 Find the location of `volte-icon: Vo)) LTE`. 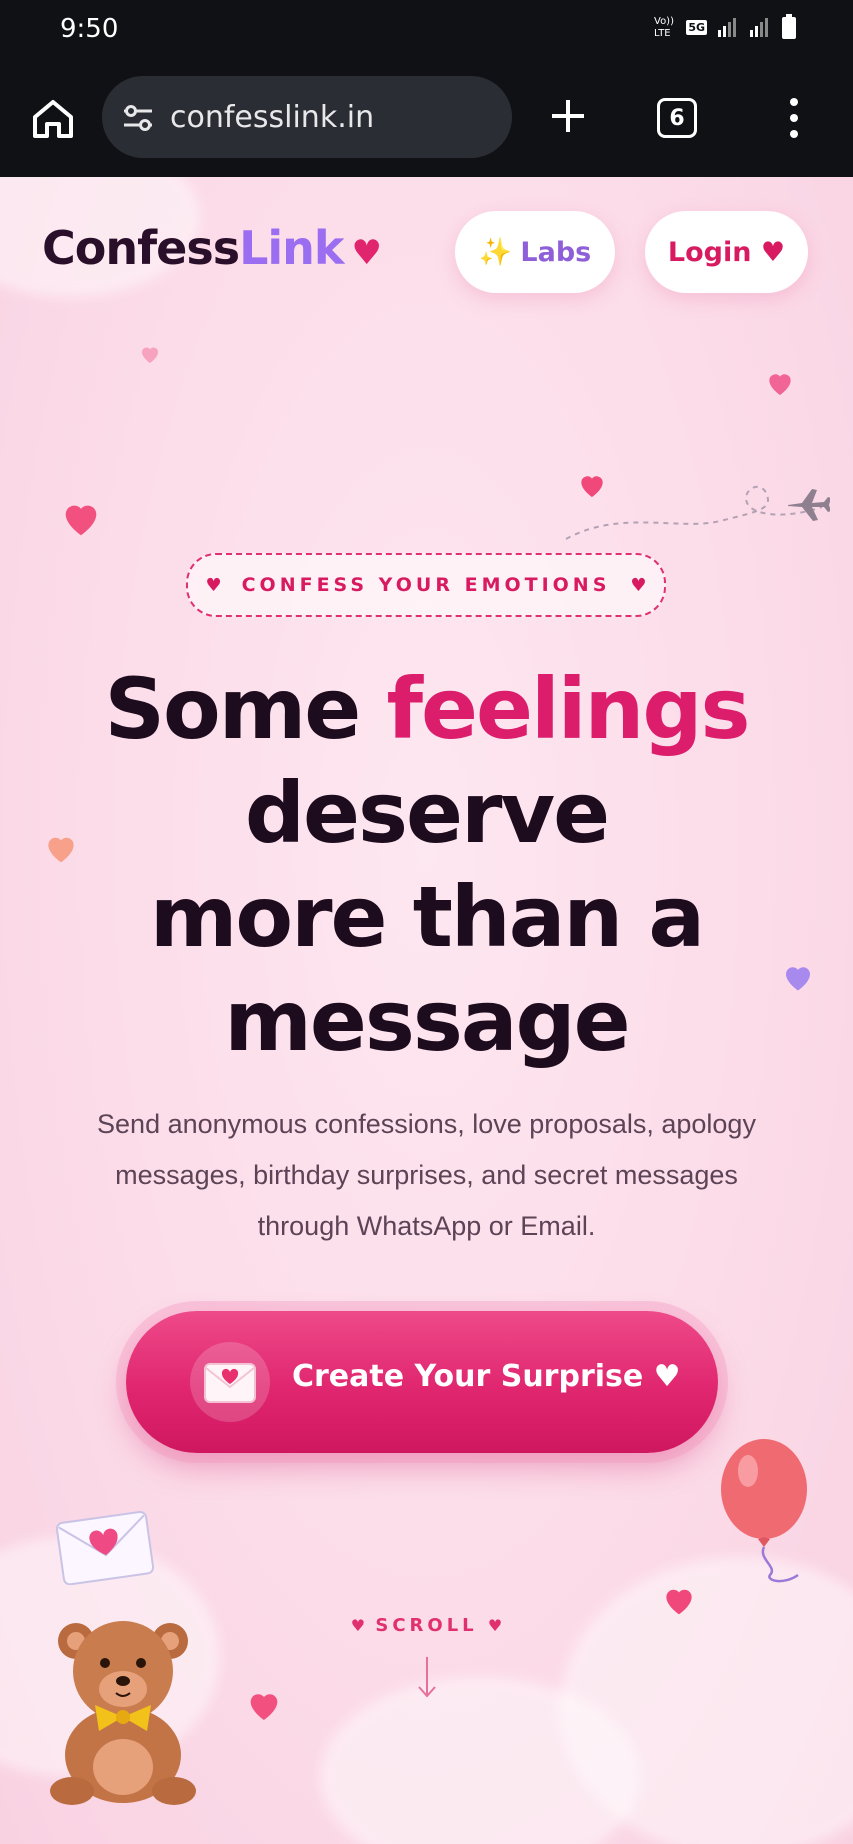

volte-icon: Vo)) LTE is located at coordinates (665, 27).